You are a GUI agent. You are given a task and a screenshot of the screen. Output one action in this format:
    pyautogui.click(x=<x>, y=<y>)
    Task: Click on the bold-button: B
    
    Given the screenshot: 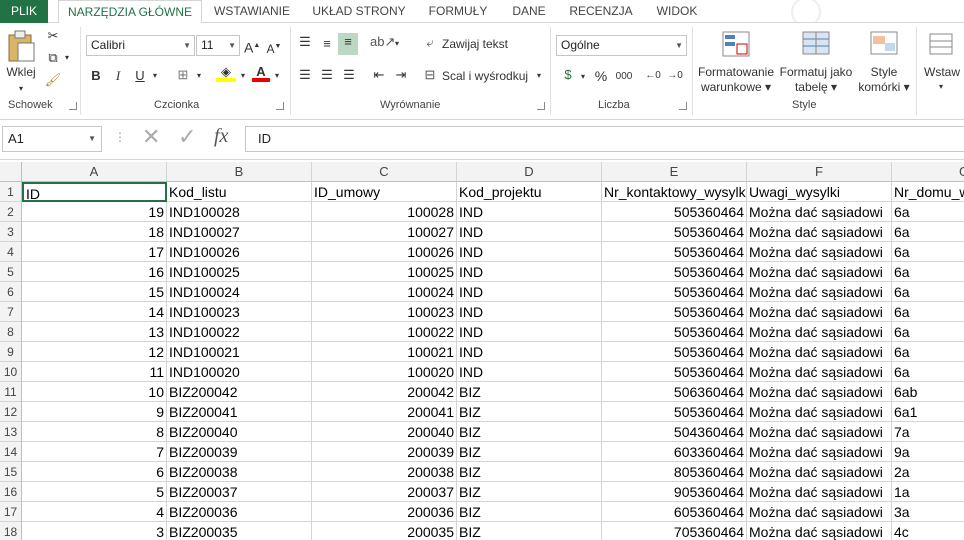 What is the action you would take?
    pyautogui.click(x=96, y=76)
    